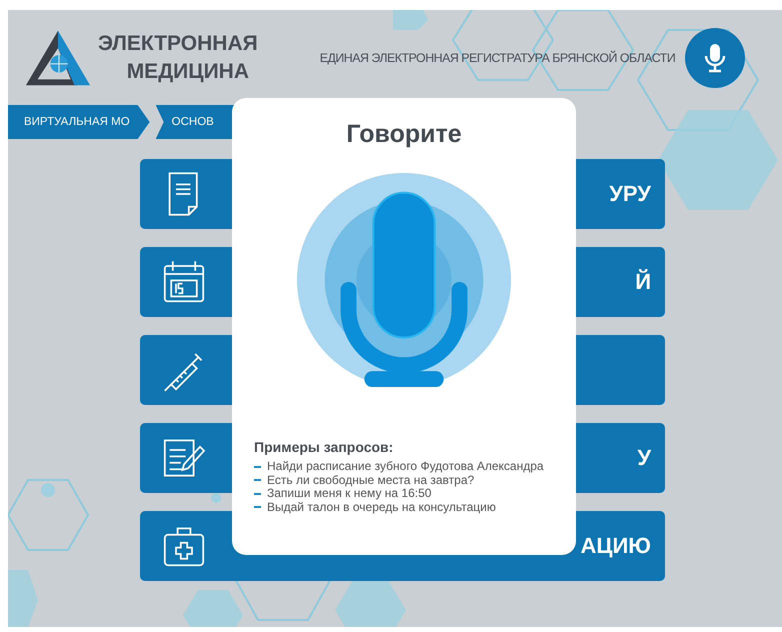 The image size is (782, 632). I want to click on logo-text: МЕДИЦИНА, so click(188, 71).